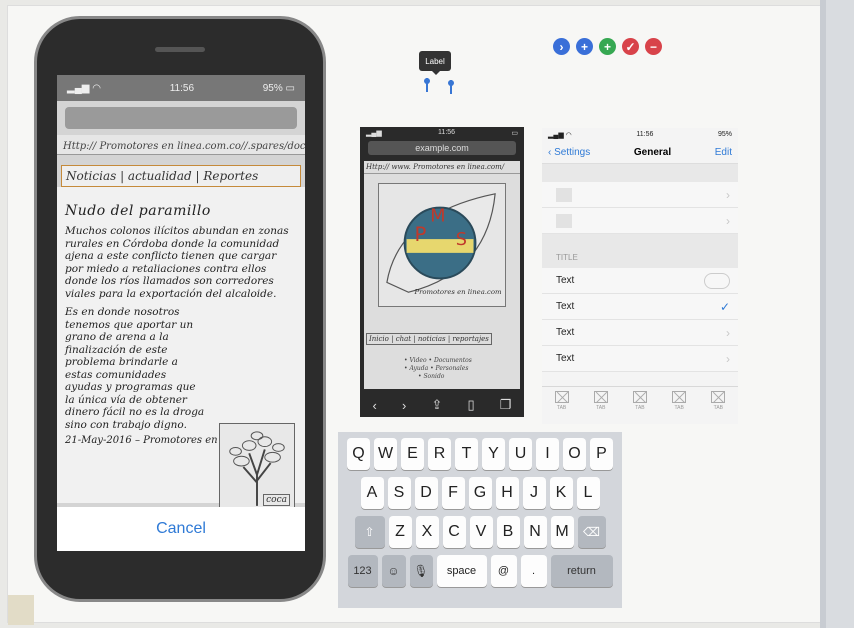 The height and width of the screenshot is (628, 854). Describe the element at coordinates (584, 46) in the screenshot. I see `plus-blue-icon: +` at that location.